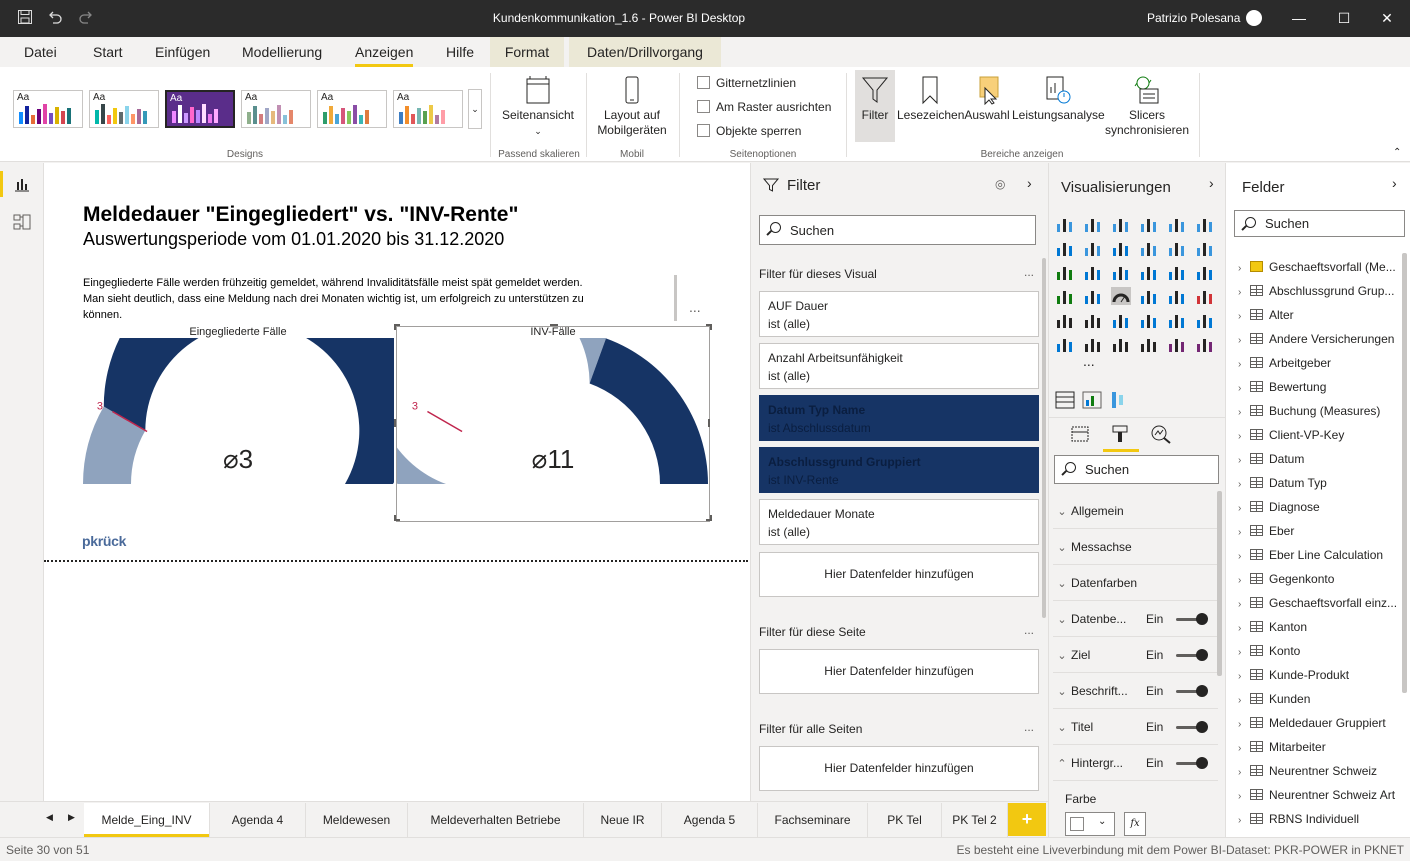 Image resolution: width=1410 pixels, height=861 pixels. Describe the element at coordinates (1149, 248) in the screenshot. I see `line-column-icon` at that location.